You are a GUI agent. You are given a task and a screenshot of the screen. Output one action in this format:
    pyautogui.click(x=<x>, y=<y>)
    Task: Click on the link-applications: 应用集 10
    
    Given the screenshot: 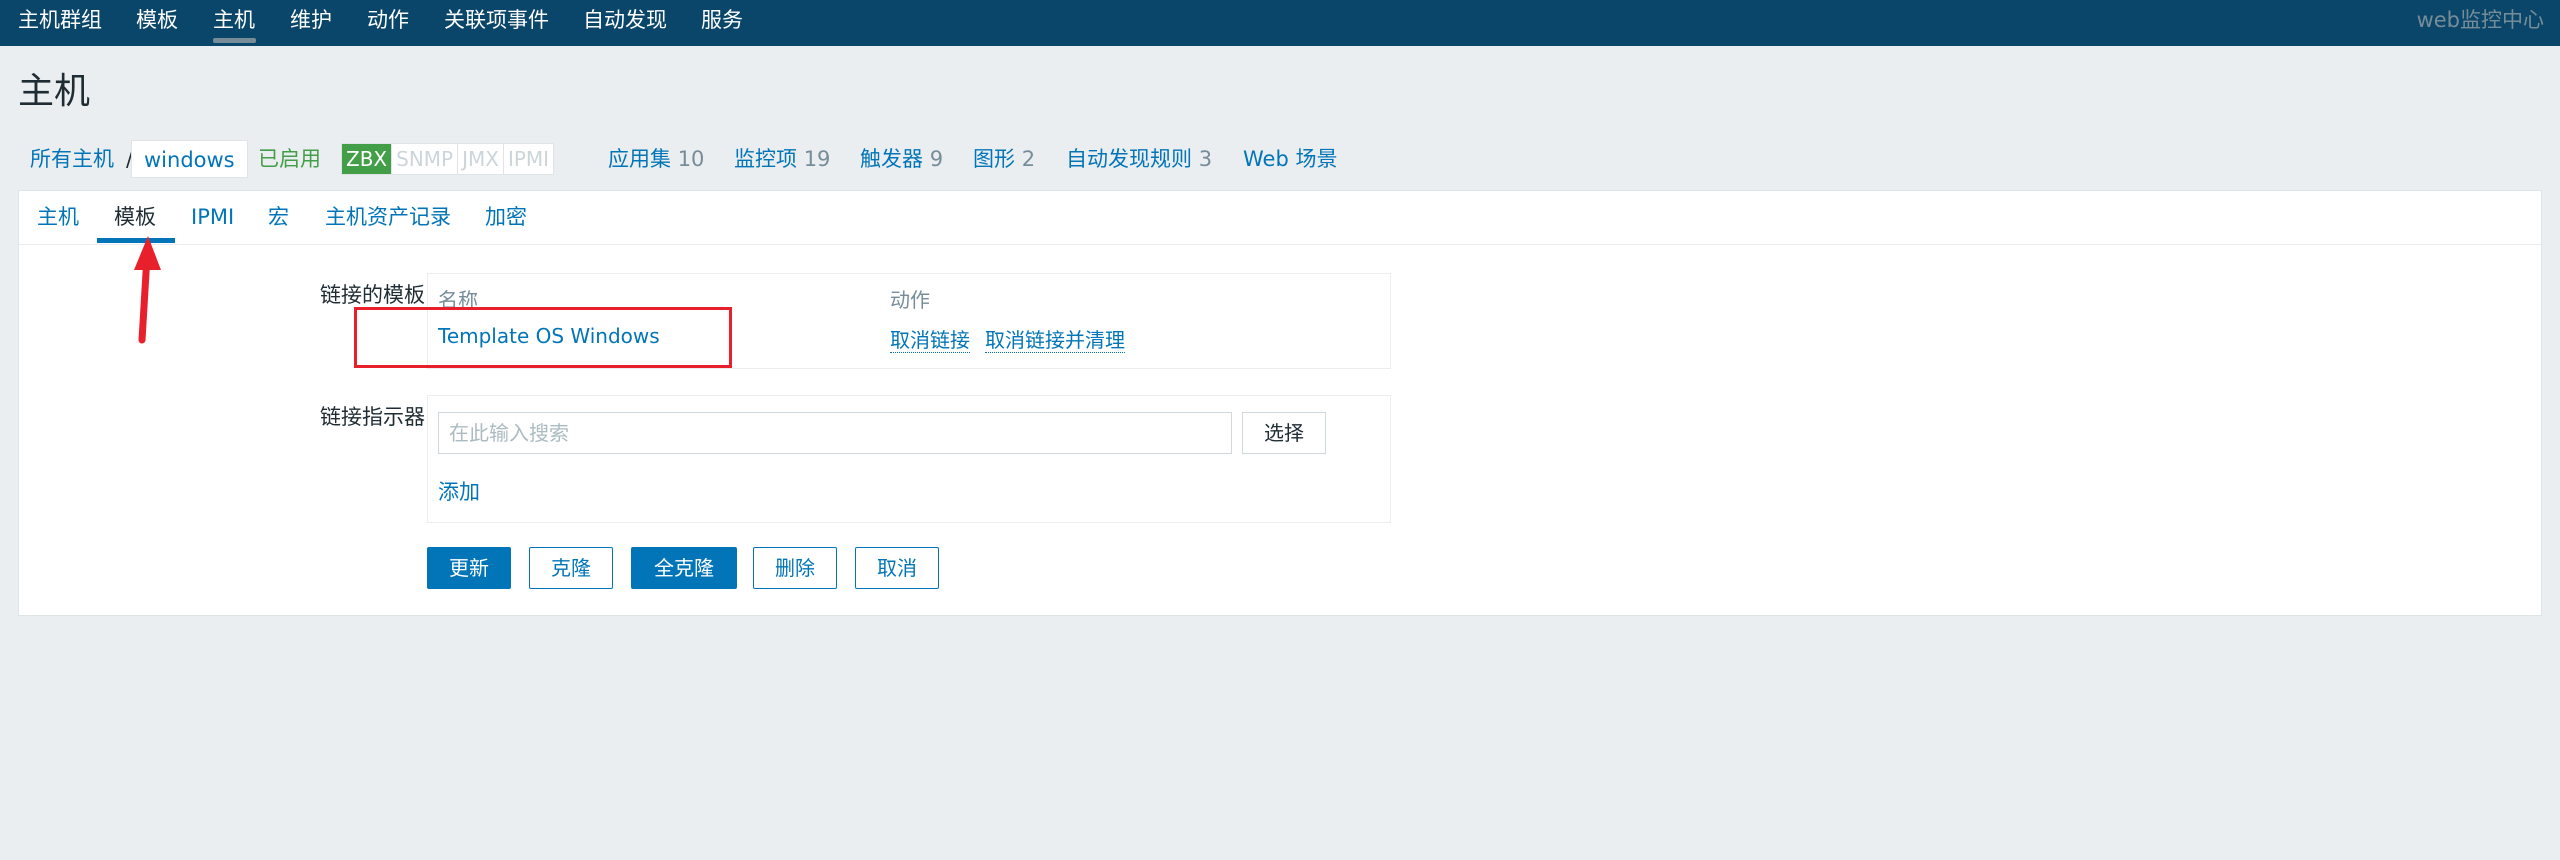 What is the action you would take?
    pyautogui.click(x=656, y=159)
    